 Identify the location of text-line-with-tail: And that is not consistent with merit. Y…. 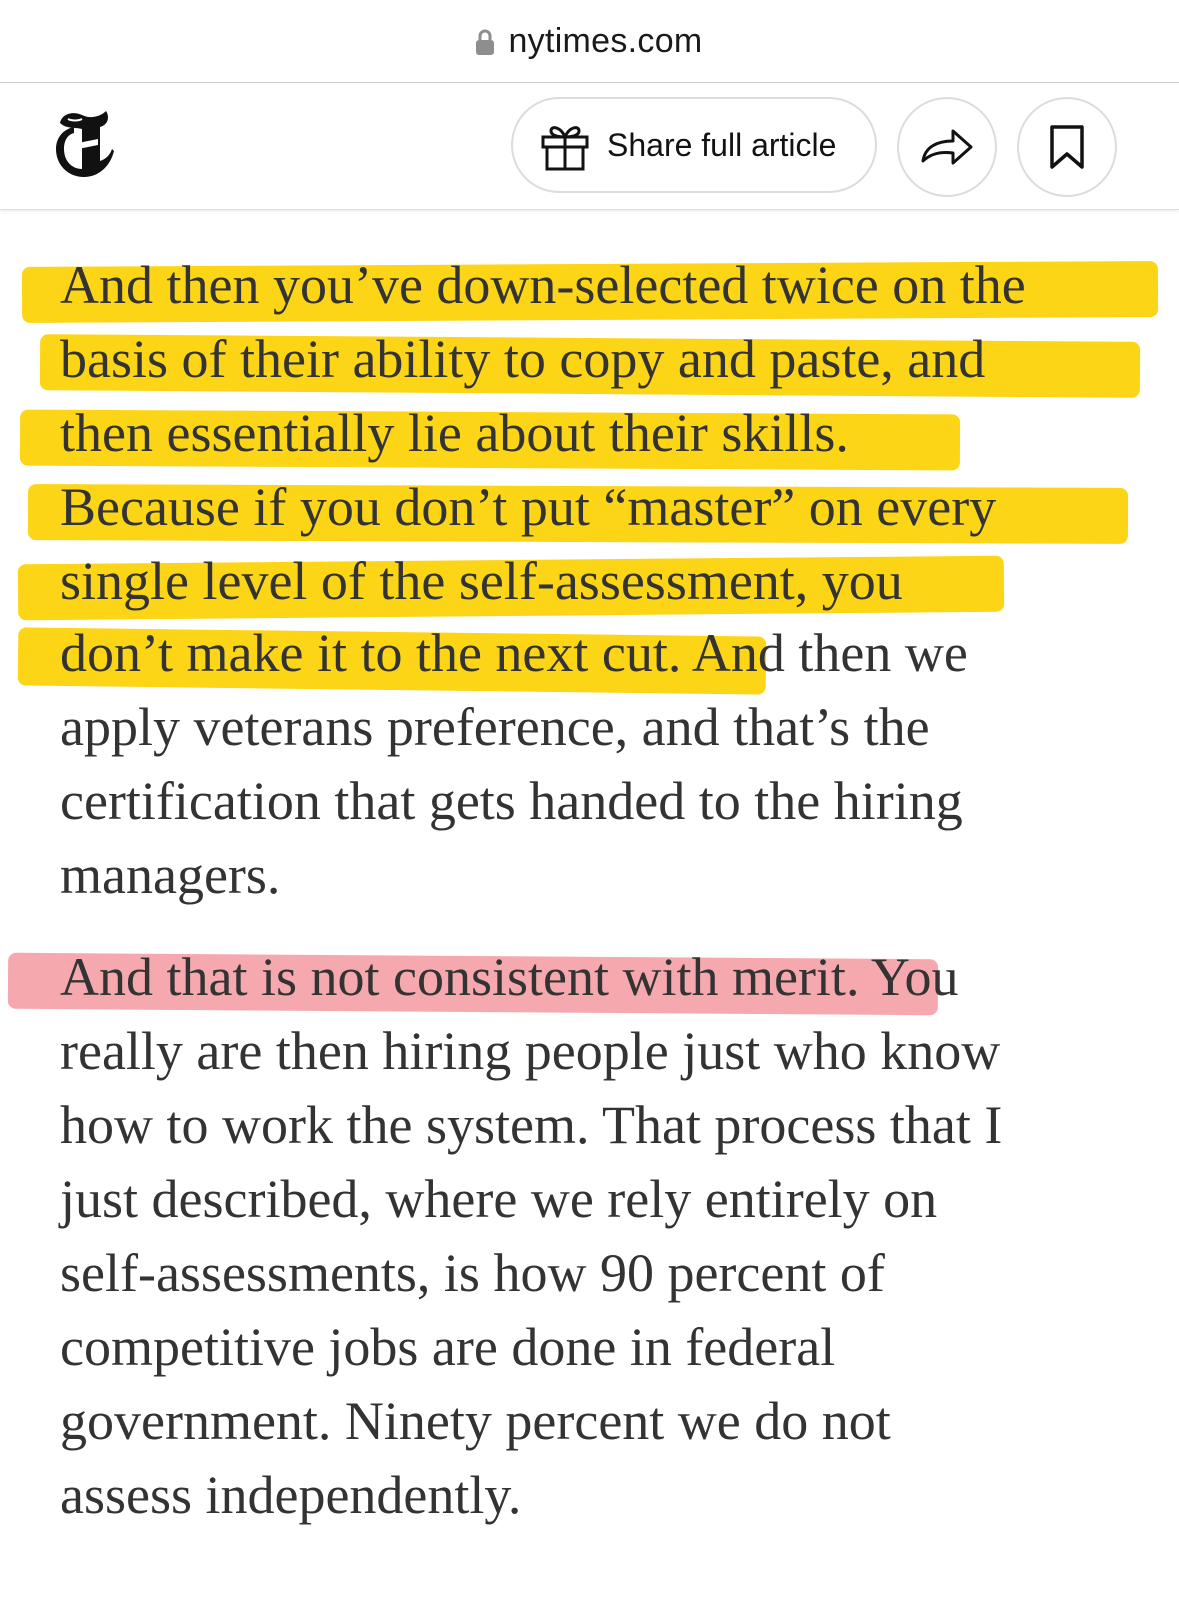
(509, 977).